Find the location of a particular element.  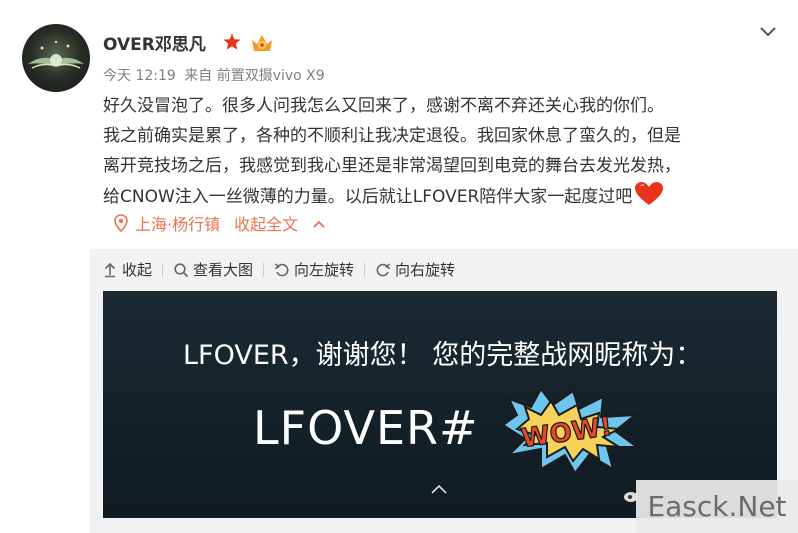

location-row: 上海·杨行镇 收起全文 is located at coordinates (219, 223).